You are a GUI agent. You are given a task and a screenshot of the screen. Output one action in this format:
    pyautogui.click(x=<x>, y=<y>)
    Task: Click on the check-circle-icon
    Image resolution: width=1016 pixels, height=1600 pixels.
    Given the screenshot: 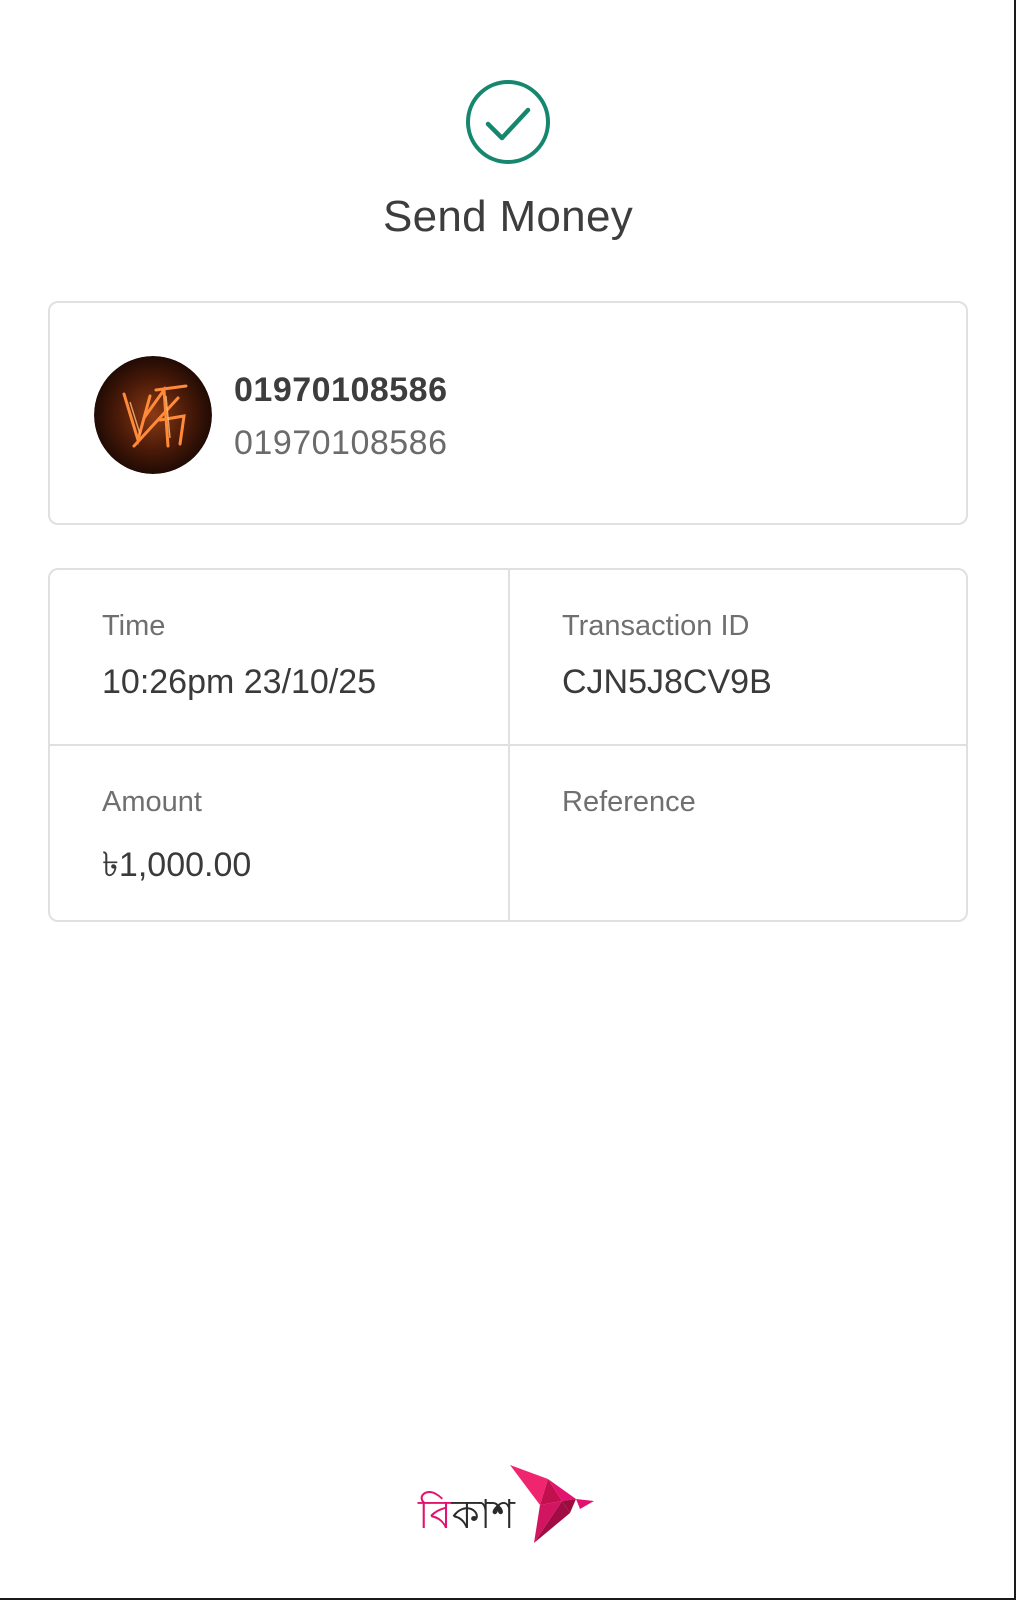 What is the action you would take?
    pyautogui.click(x=508, y=122)
    